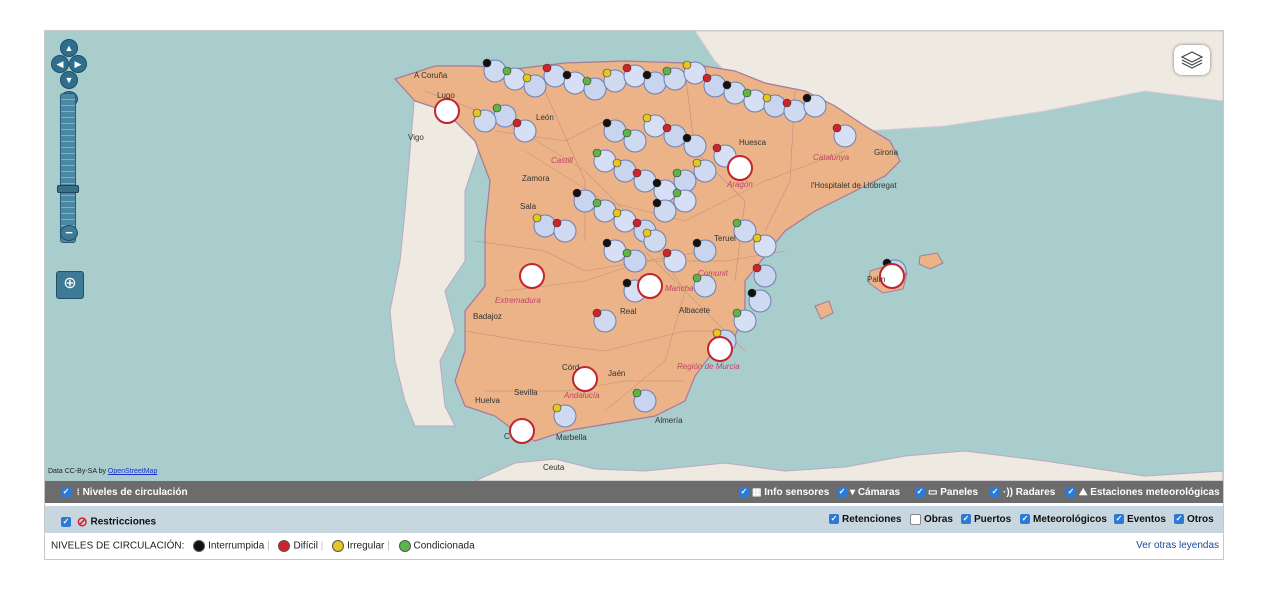 This screenshot has width=1280, height=604. I want to click on zoom-out-button: −, so click(69, 233).